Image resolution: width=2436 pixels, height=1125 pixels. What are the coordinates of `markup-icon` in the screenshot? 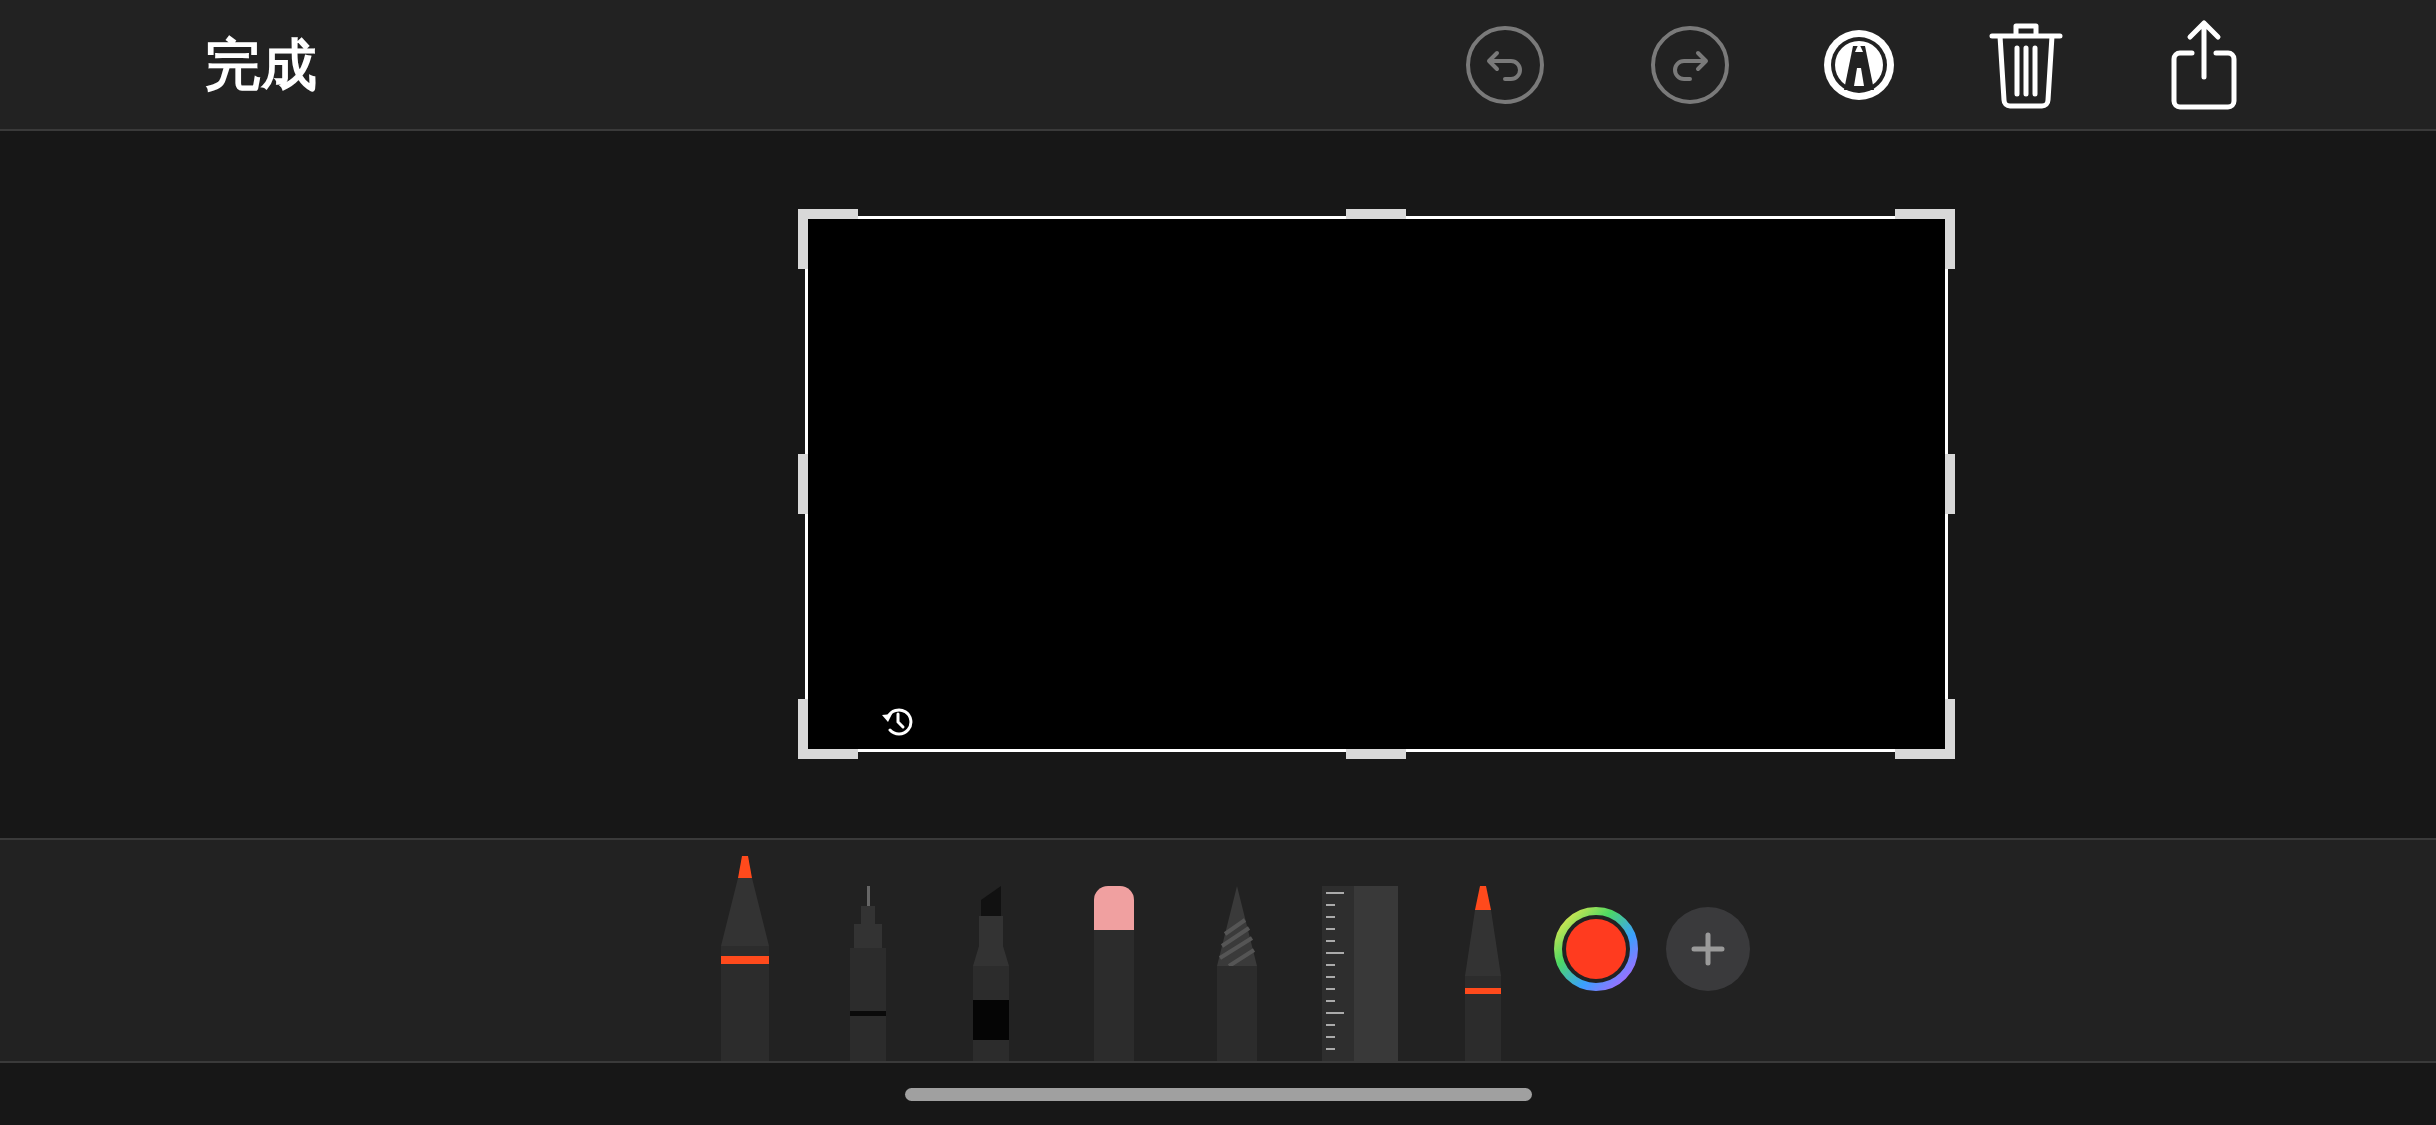 It's located at (1859, 64).